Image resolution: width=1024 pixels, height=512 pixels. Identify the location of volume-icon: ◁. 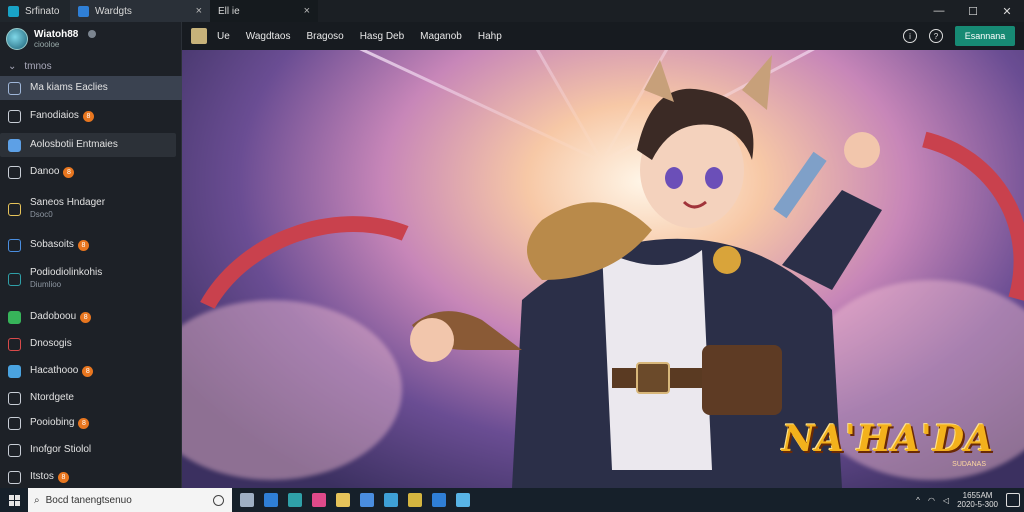
(946, 500).